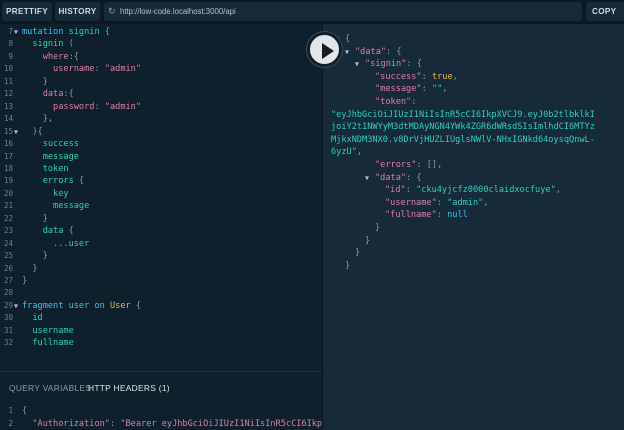 The width and height of the screenshot is (624, 430). I want to click on line-code: mutation signin {, so click(66, 32).